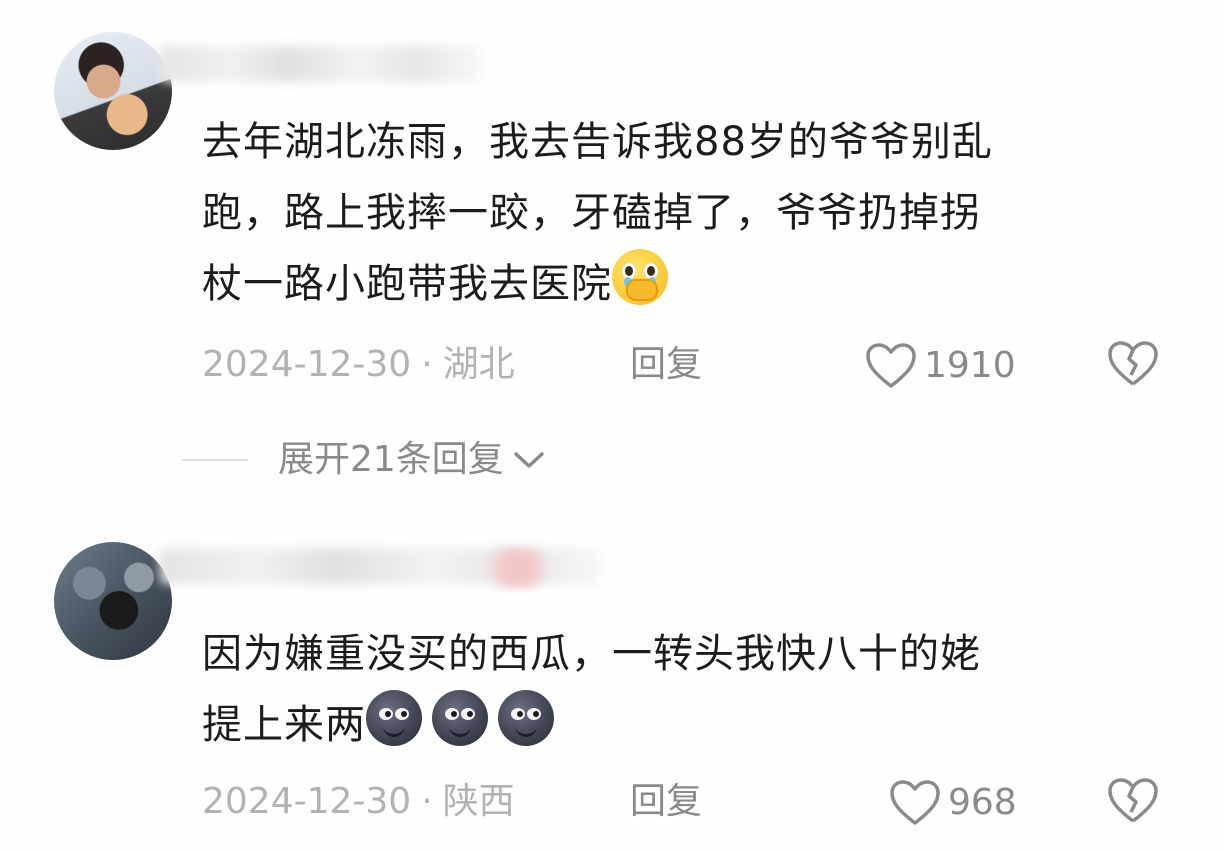 The height and width of the screenshot is (851, 1224). I want to click on comment-text-line: 跑，路上我摔一跤，牙磕掉了，爷爷扔掉拐, so click(591, 213).